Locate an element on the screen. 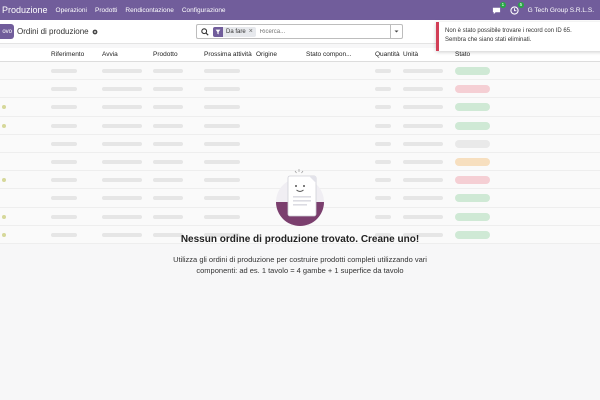  page-title: Ordini di produzione is located at coordinates (53, 31).